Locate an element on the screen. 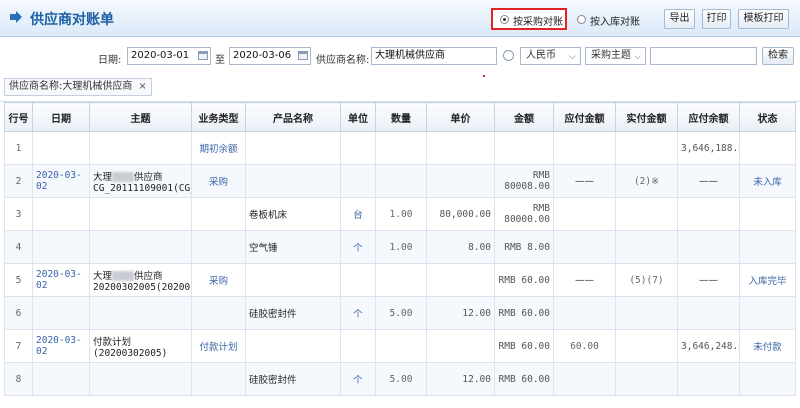 This screenshot has height=408, width=800. subject-select: 采购主题 ⌵ is located at coordinates (615, 56).